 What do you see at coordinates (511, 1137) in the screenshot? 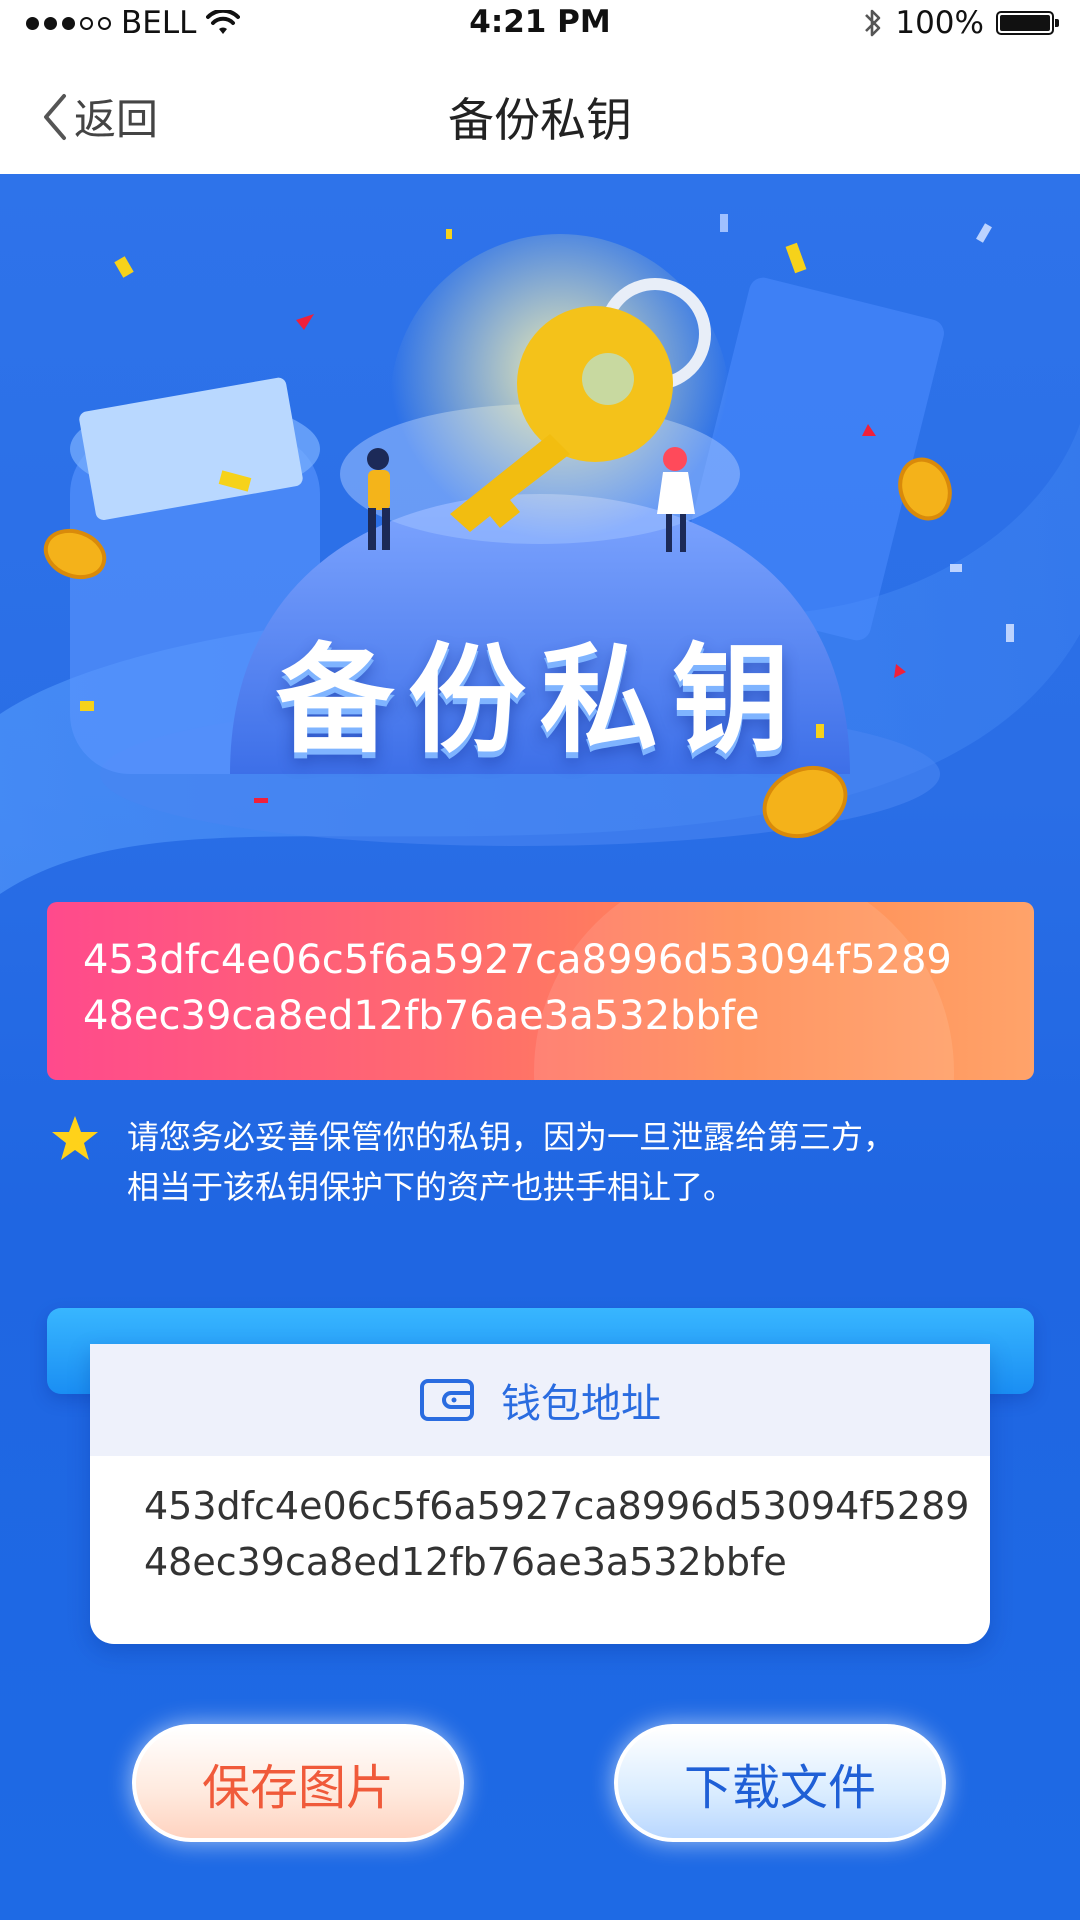
I see `warning-line-1: 请您务必妥善保管你的私钥，因为一旦泄露给第三方，` at bounding box center [511, 1137].